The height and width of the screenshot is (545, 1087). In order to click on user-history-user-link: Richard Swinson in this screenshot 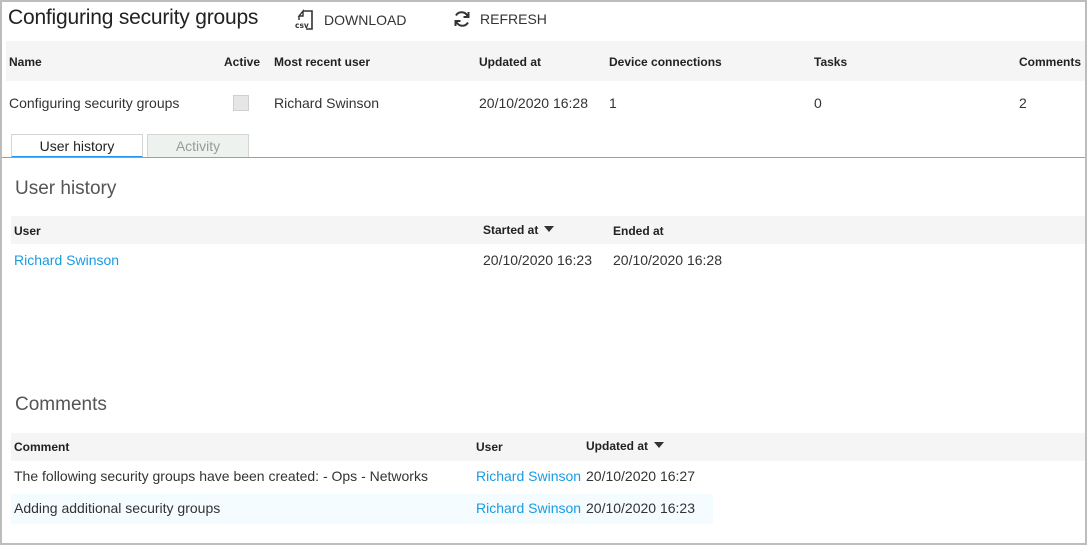, I will do `click(66, 260)`.